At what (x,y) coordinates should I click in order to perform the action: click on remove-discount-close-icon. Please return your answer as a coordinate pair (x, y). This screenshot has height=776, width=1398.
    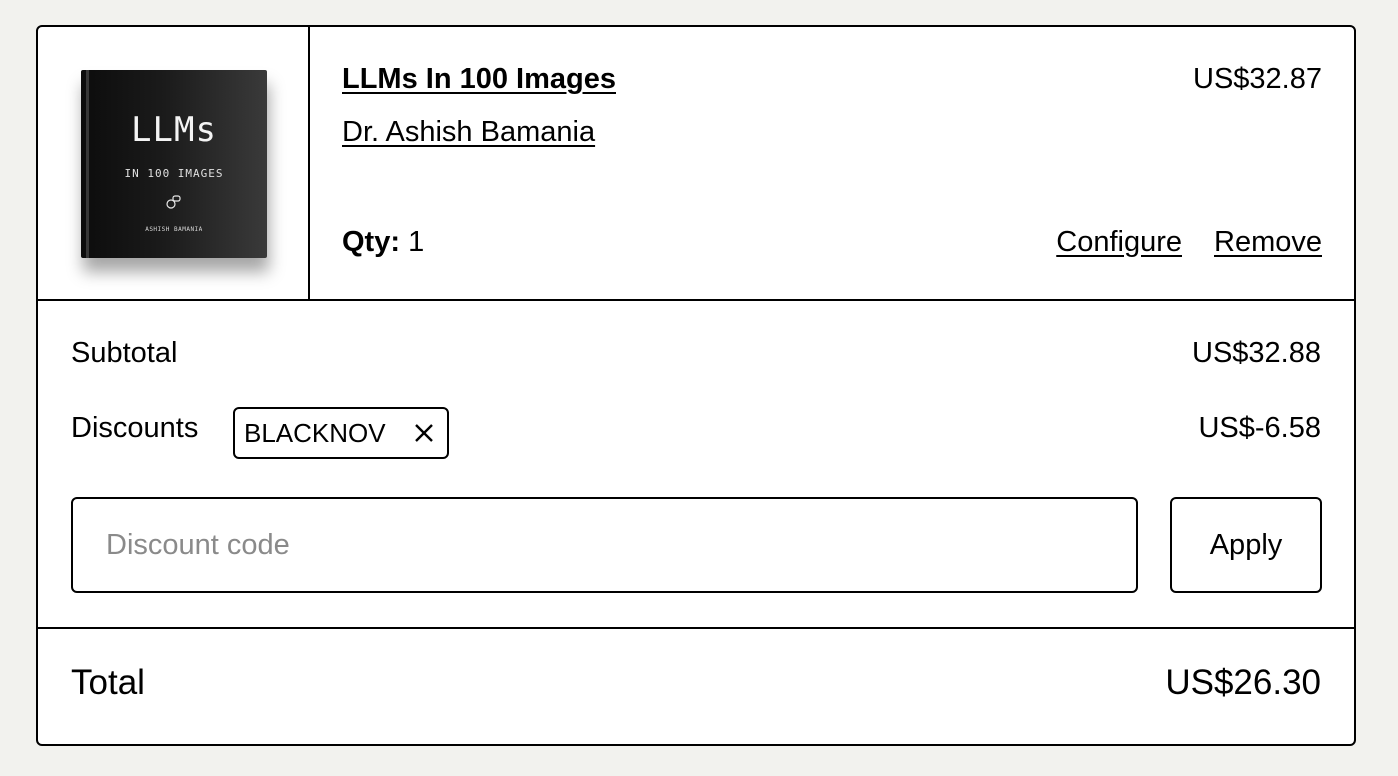
    Looking at the image, I should click on (424, 433).